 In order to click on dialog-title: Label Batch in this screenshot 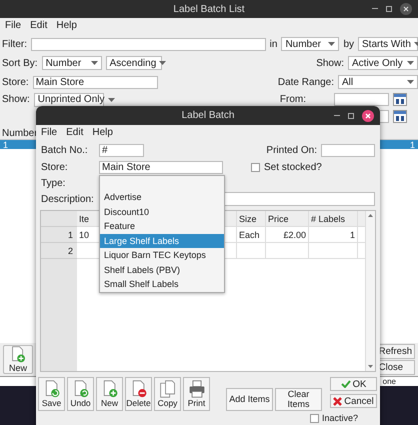, I will do `click(208, 115)`.